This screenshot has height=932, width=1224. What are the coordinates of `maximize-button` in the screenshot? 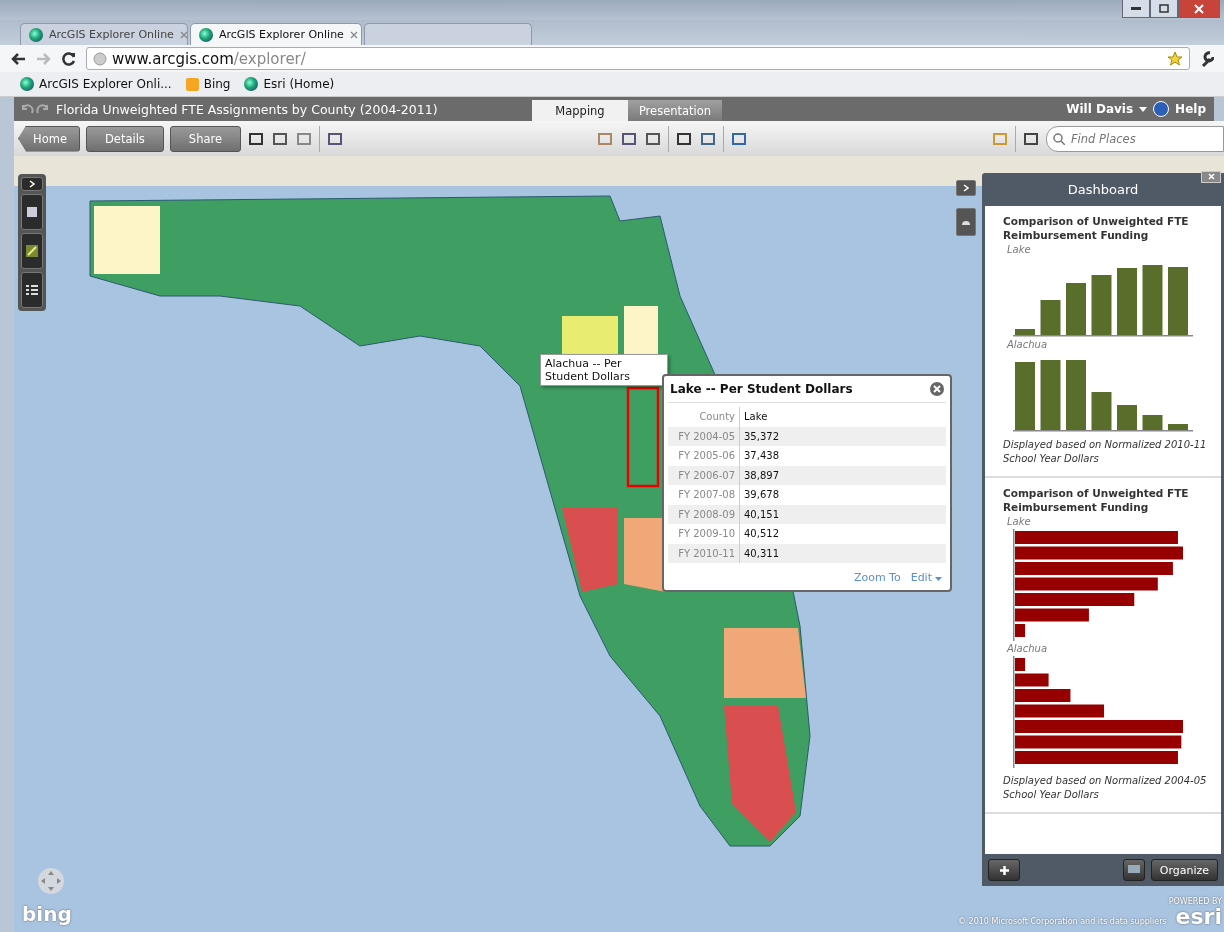 It's located at (1164, 9).